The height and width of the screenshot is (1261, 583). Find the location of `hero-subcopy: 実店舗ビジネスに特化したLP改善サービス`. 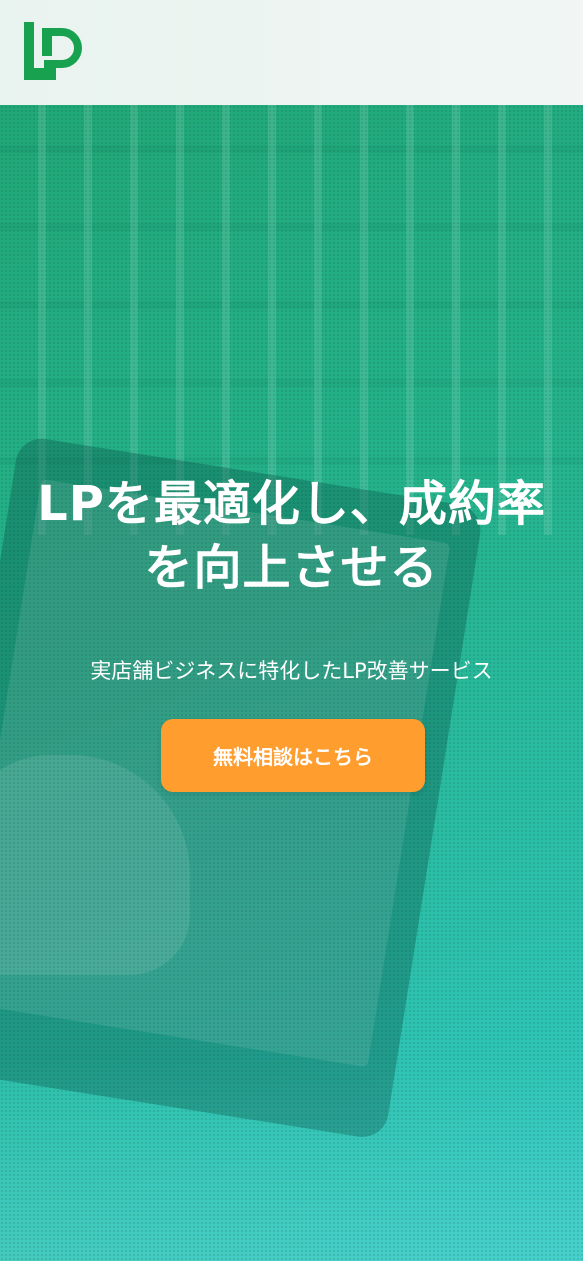

hero-subcopy: 実店舗ビジネスに特化したLP改善サービス is located at coordinates (291, 671).